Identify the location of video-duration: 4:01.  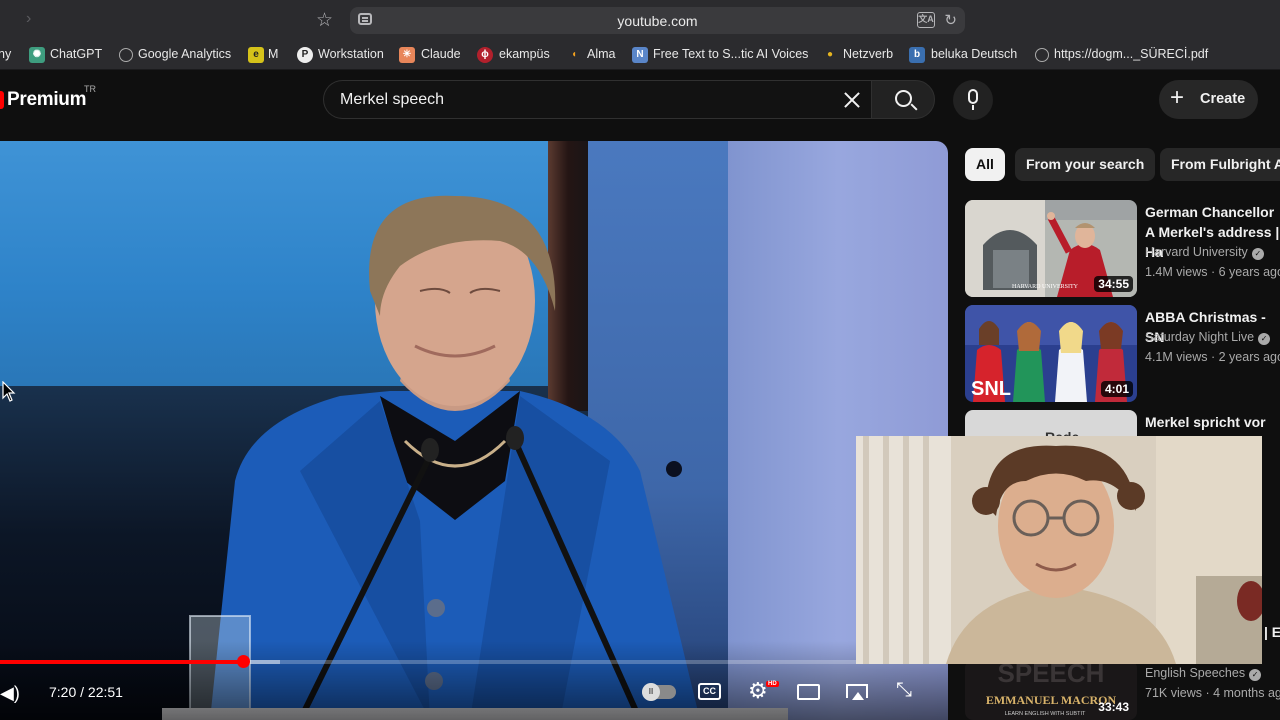
(1116, 389).